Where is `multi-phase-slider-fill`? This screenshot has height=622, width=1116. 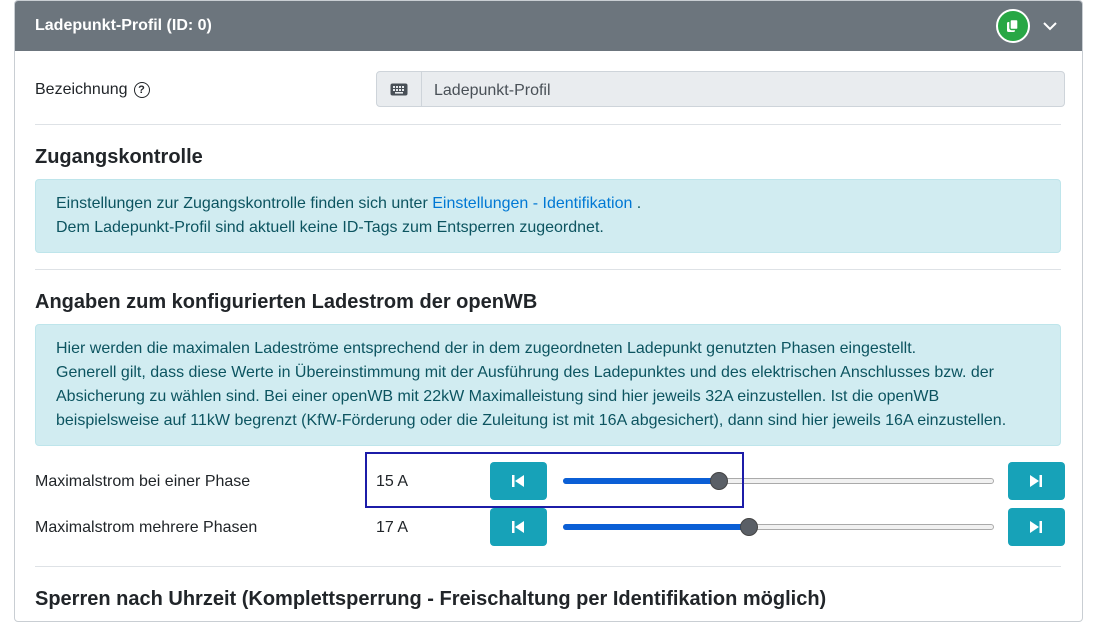
multi-phase-slider-fill is located at coordinates (656, 527).